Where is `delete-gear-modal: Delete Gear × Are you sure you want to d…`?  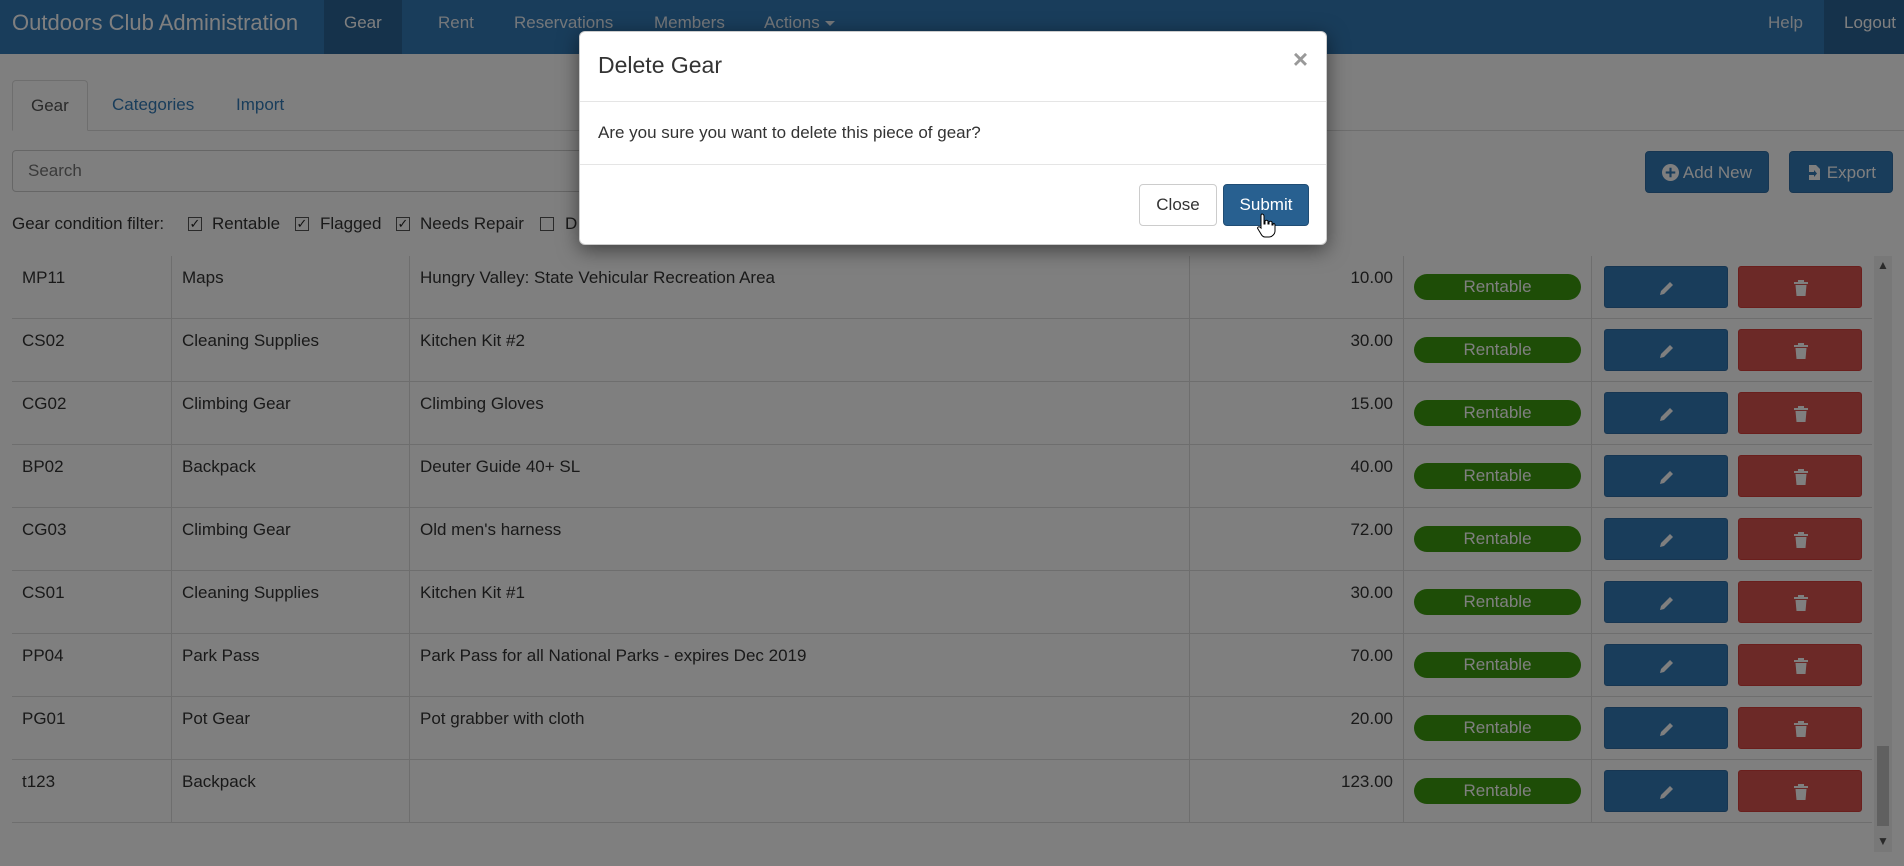 delete-gear-modal: Delete Gear × Are you sure you want to d… is located at coordinates (953, 138).